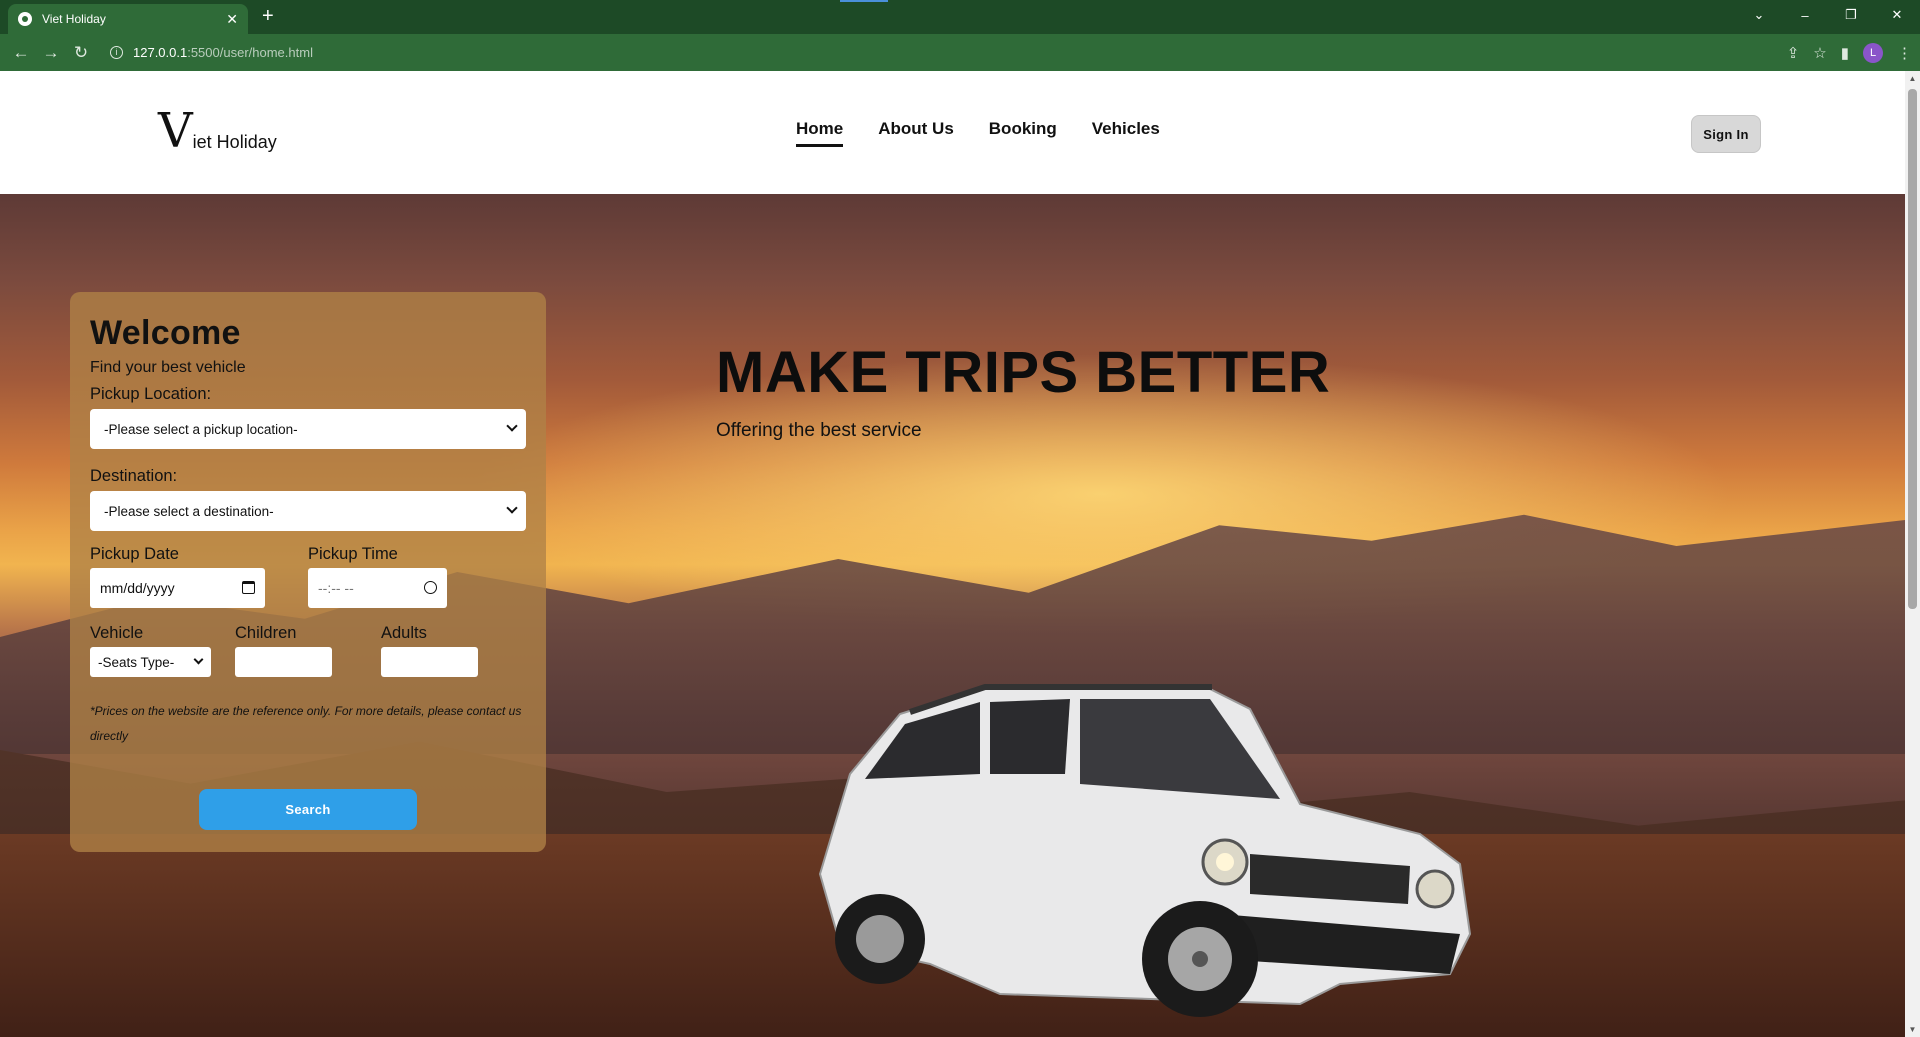 Image resolution: width=1920 pixels, height=1037 pixels. I want to click on card-subtitle: Find your best vehicle, so click(168, 367).